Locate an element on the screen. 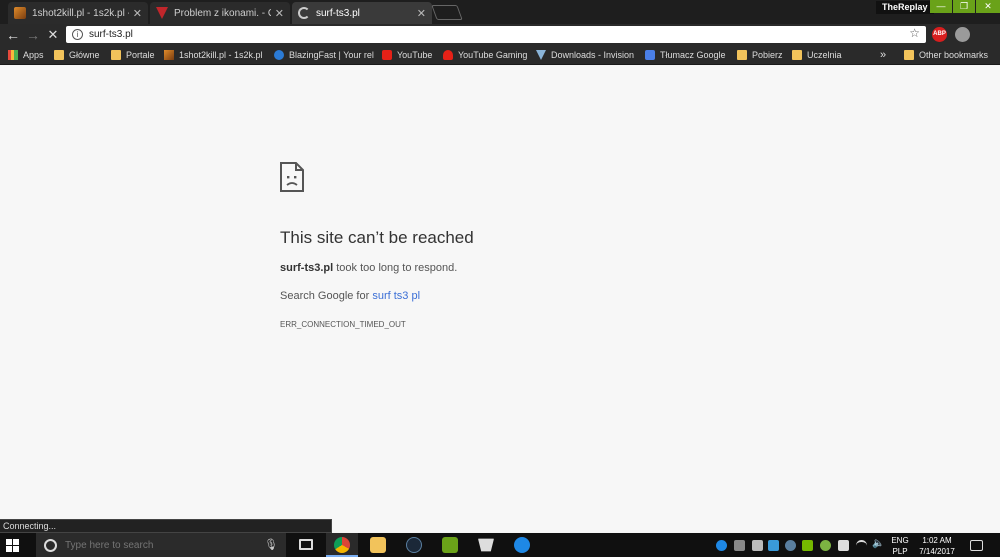 The image size is (1000, 557). tab-title: Problem z ikonami. - Og is located at coordinates (222, 13).